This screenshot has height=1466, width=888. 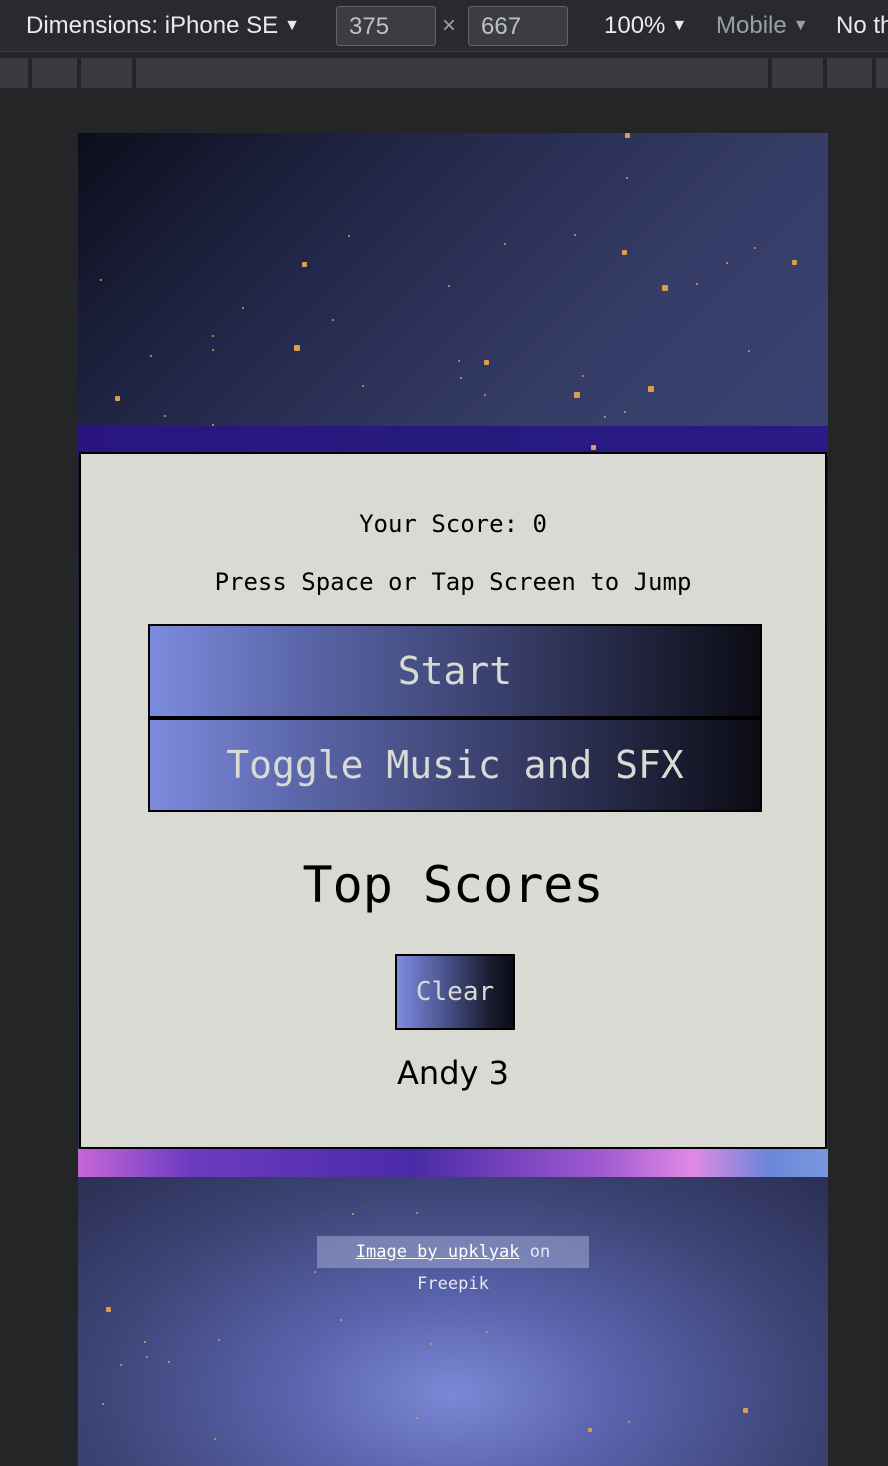 I want to click on zoom-dropdown: 100% ▼, so click(x=645, y=26).